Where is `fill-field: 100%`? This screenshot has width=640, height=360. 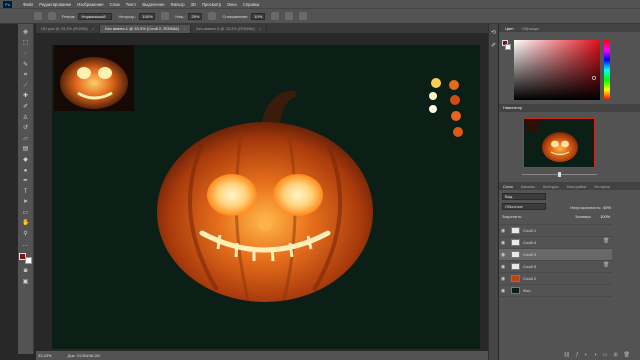
fill-field: 100% is located at coordinates (605, 216).